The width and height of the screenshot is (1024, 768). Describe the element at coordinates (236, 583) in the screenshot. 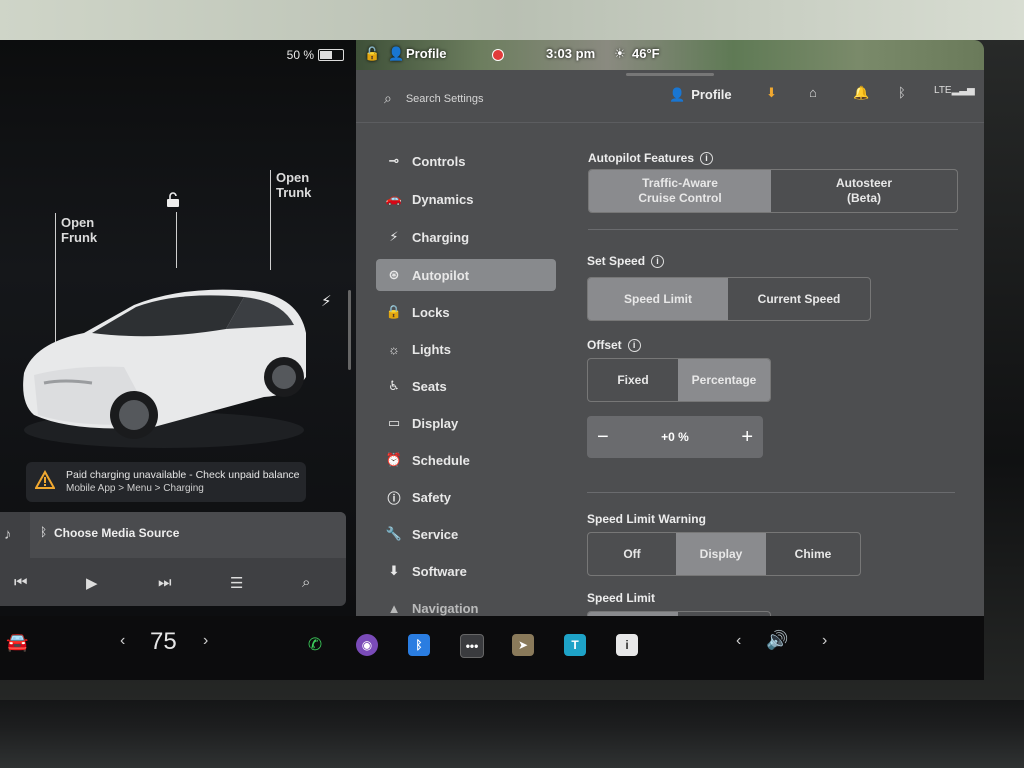

I see `equalizer-icon: ☰` at that location.